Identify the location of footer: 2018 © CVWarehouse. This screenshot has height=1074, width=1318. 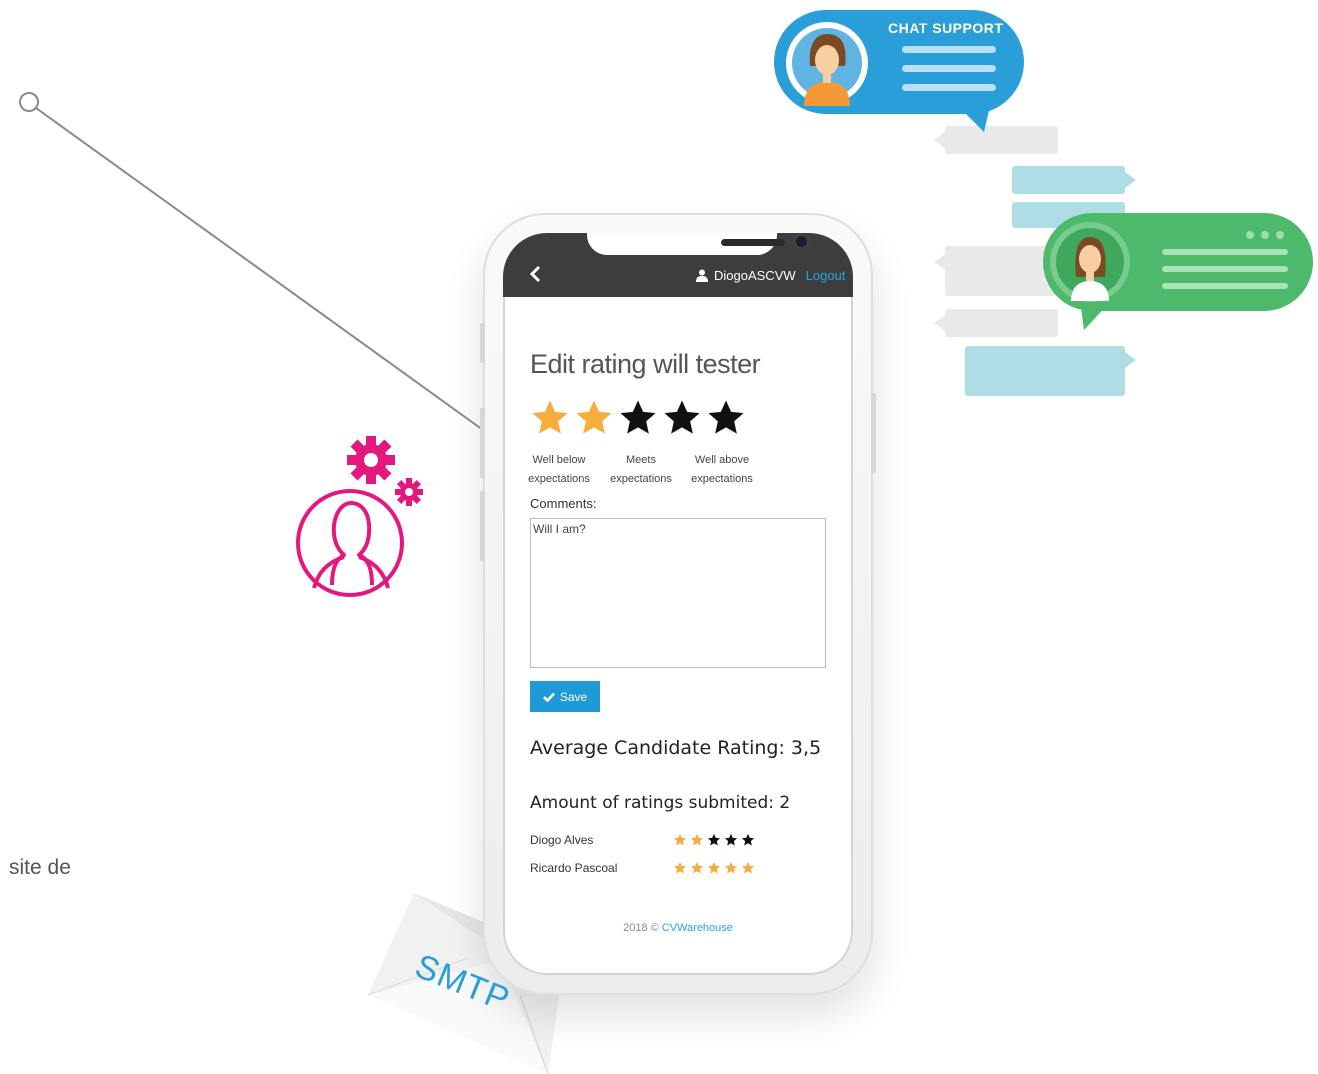
(678, 928).